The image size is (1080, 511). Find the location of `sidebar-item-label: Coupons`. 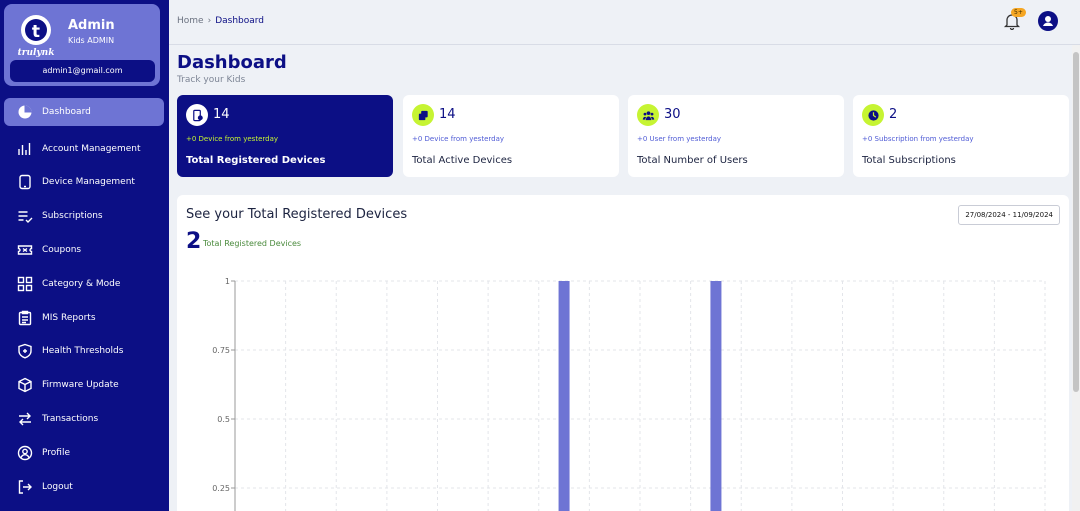

sidebar-item-label: Coupons is located at coordinates (62, 250).